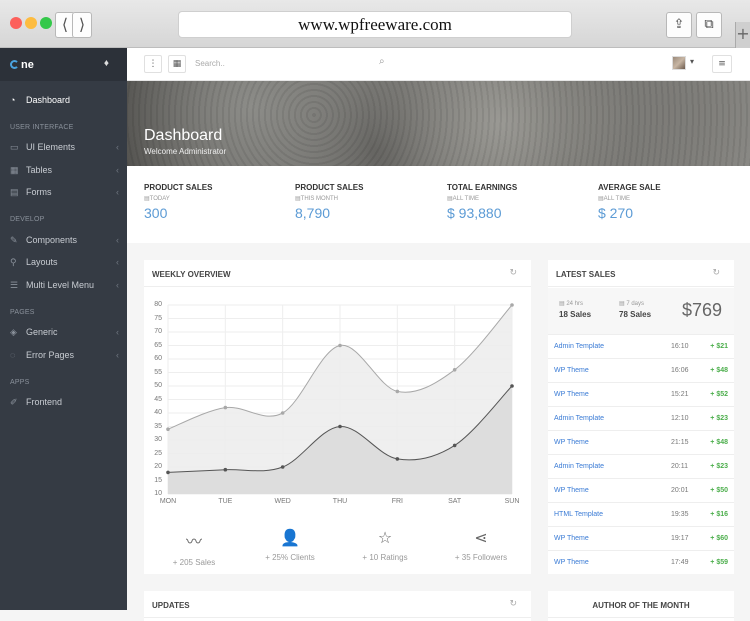 This screenshot has width=750, height=621. I want to click on updates-panel: UPDATES ↻, so click(337, 606).